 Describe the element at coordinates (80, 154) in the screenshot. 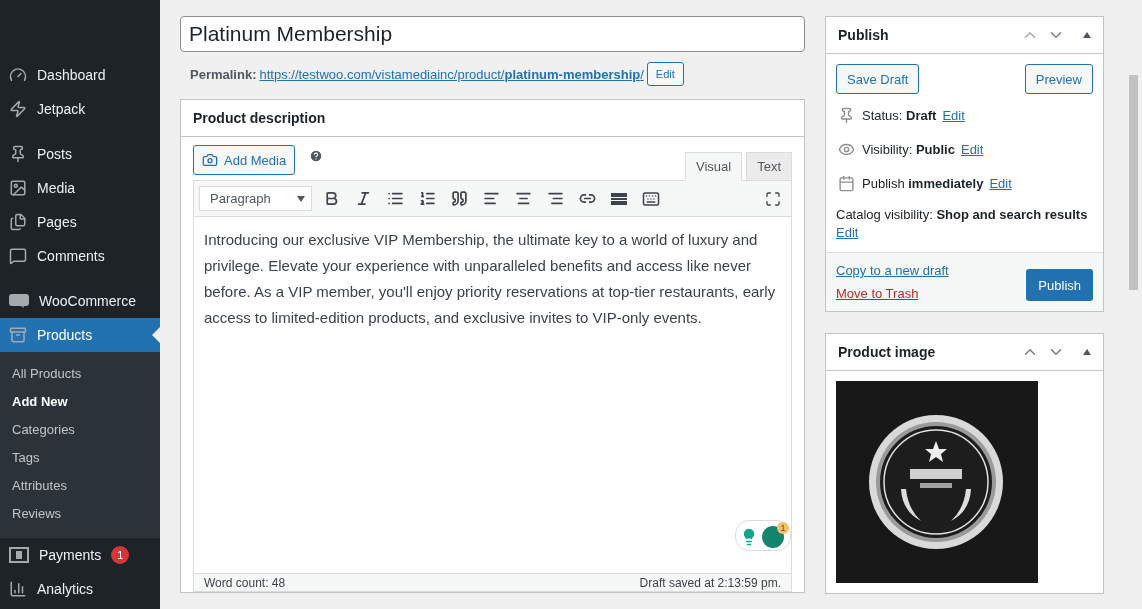

I see `sidebar-item: Posts` at that location.